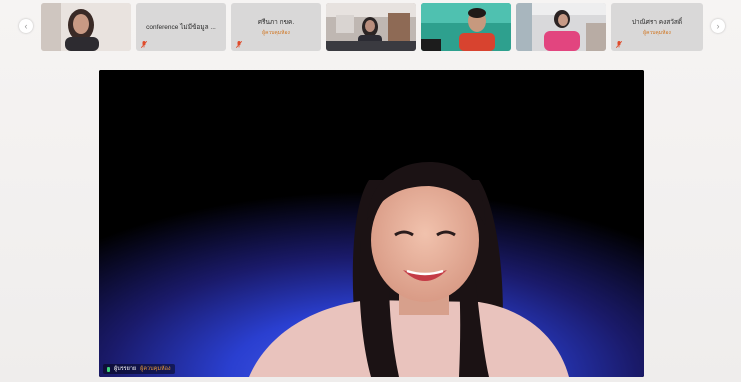  Describe the element at coordinates (155, 369) in the screenshot. I see `speaker-role: ผู้ควบคุมห้อง` at that location.